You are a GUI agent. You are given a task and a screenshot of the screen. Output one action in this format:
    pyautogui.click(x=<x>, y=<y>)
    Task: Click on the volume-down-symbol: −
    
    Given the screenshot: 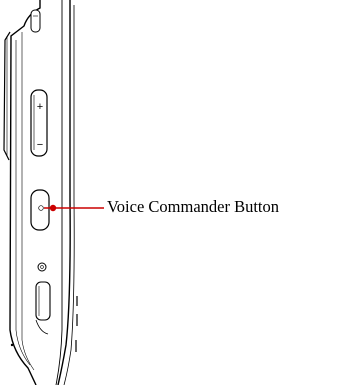 What is the action you would take?
    pyautogui.click(x=40, y=145)
    